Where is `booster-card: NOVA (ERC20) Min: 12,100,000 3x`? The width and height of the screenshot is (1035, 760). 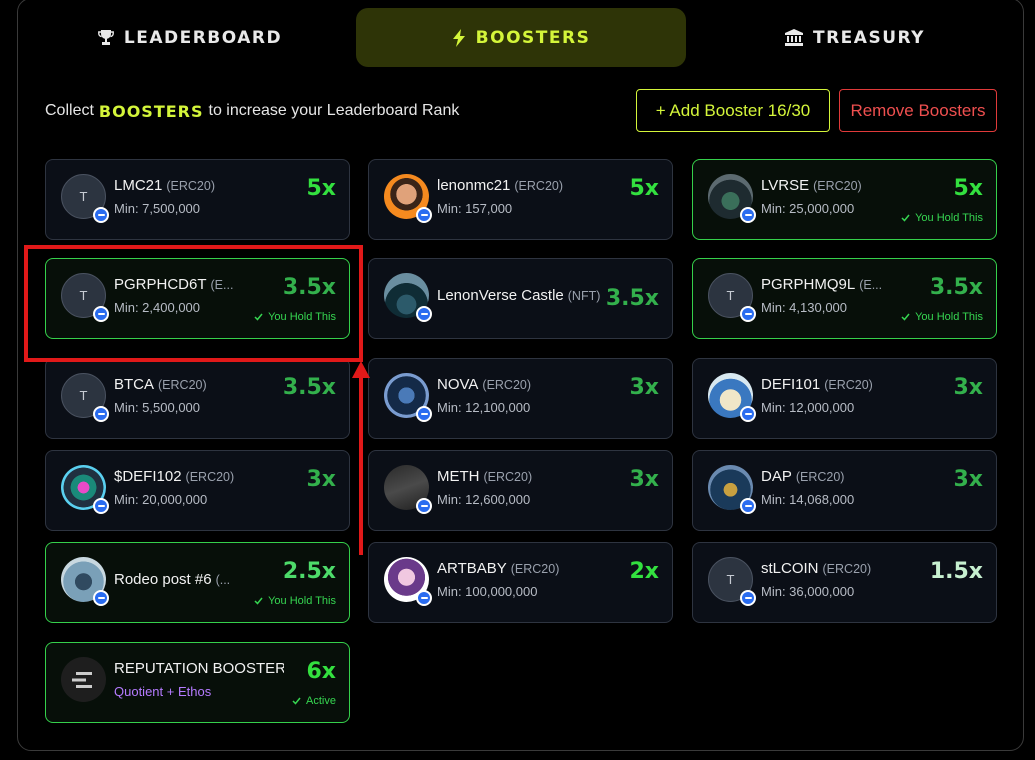
booster-card: NOVA (ERC20) Min: 12,100,000 3x is located at coordinates (520, 398).